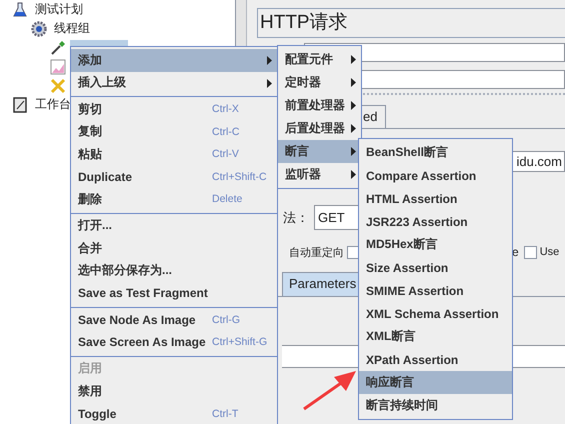 The width and height of the screenshot is (565, 424). Describe the element at coordinates (296, 217) in the screenshot. I see `method-label: 法：` at that location.